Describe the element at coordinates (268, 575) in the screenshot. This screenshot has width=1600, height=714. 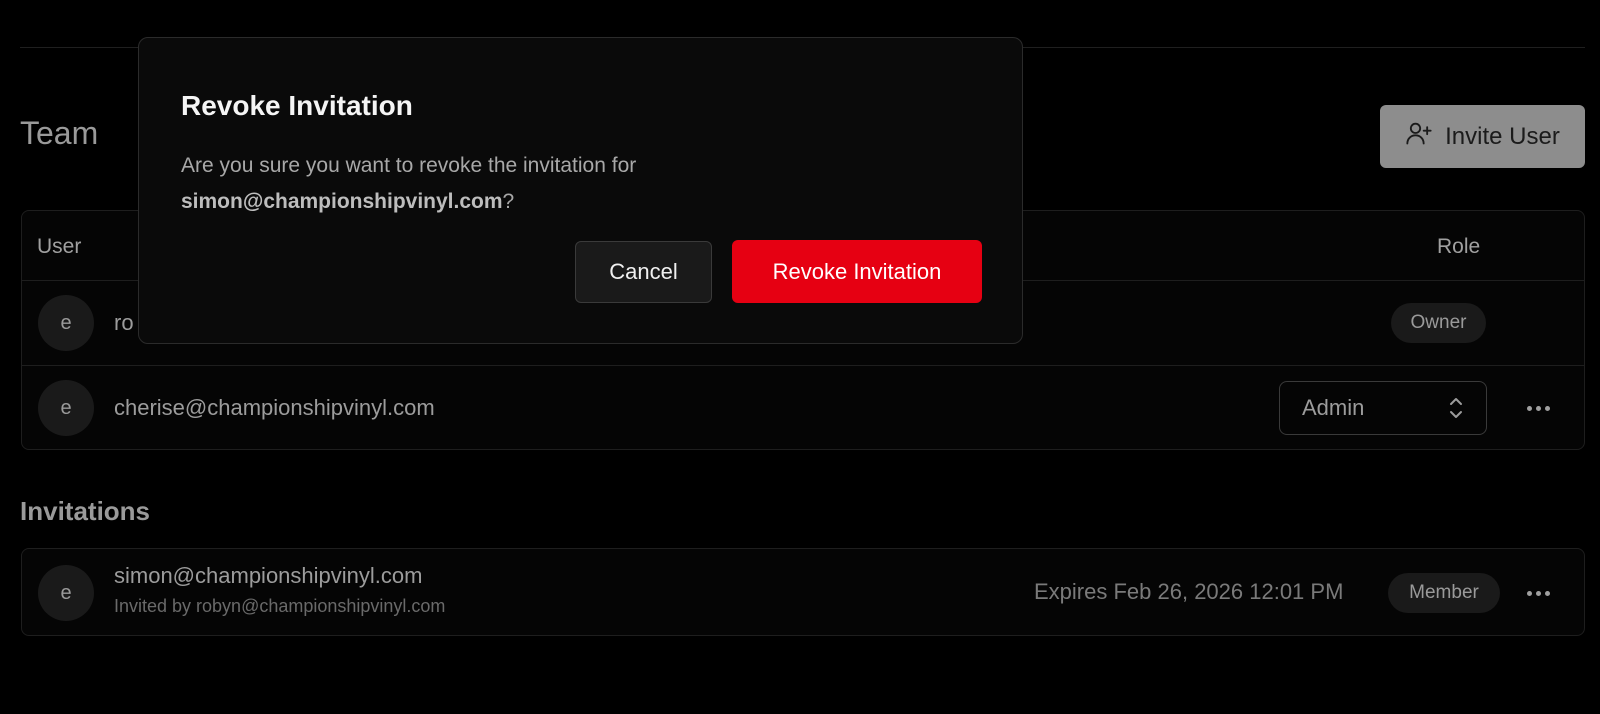
I see `invitation-email: simon@championshipvinyl.com` at that location.